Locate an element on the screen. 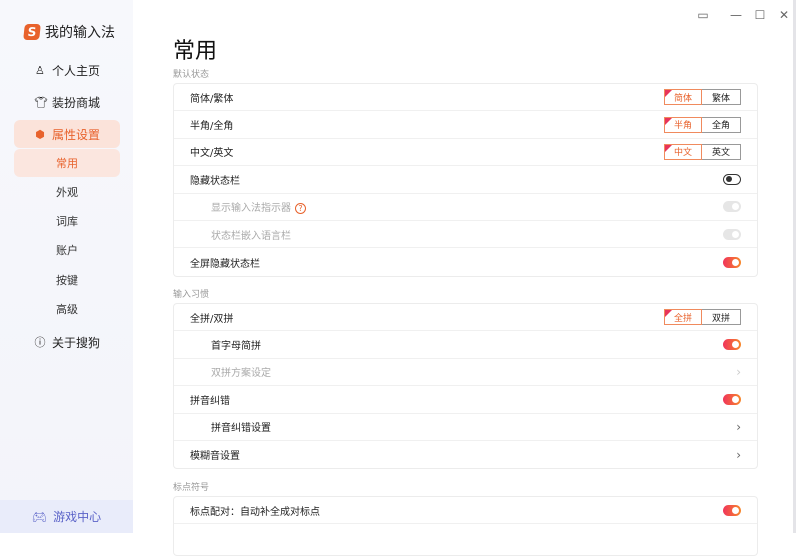  setting-label: 隐藏状态栏 is located at coordinates (215, 181).